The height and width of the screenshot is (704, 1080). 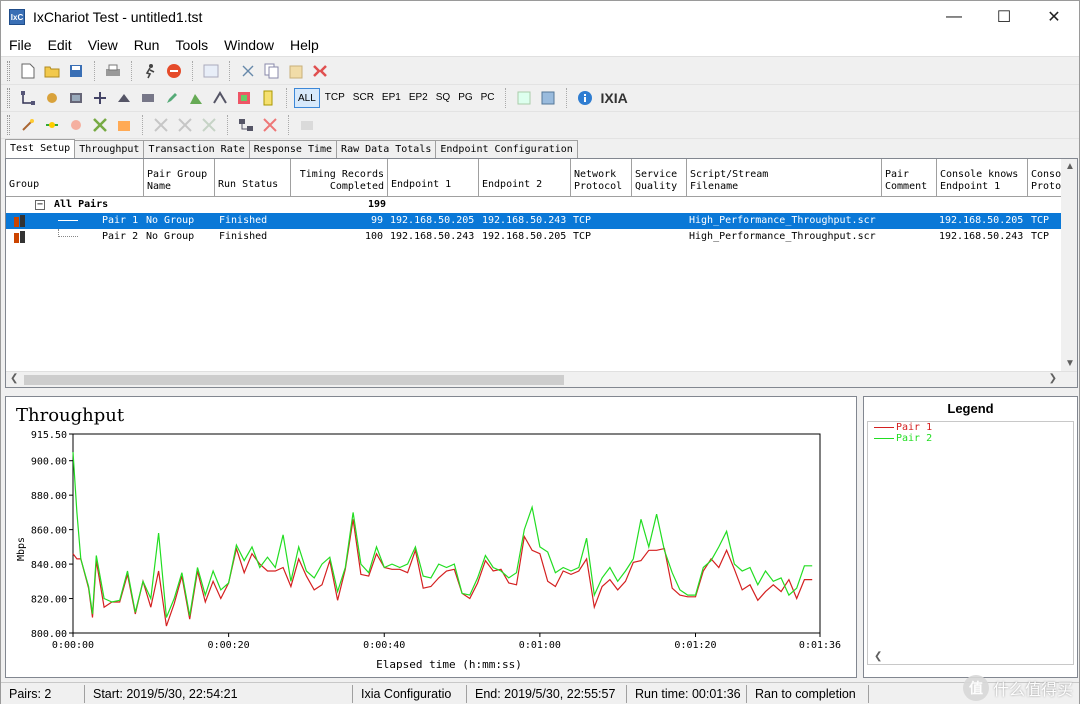 What do you see at coordinates (307, 125) in the screenshot?
I see `disabled-print-icon` at bounding box center [307, 125].